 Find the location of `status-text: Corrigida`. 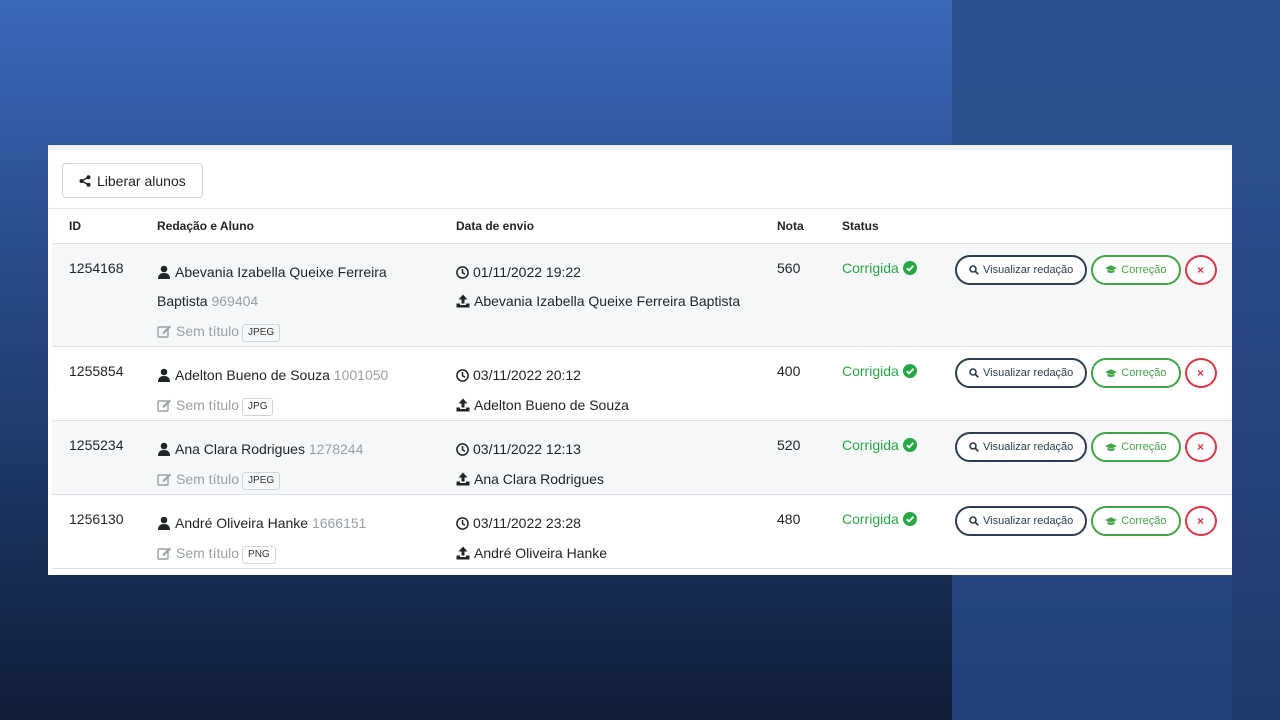

status-text: Corrigida is located at coordinates (870, 371).